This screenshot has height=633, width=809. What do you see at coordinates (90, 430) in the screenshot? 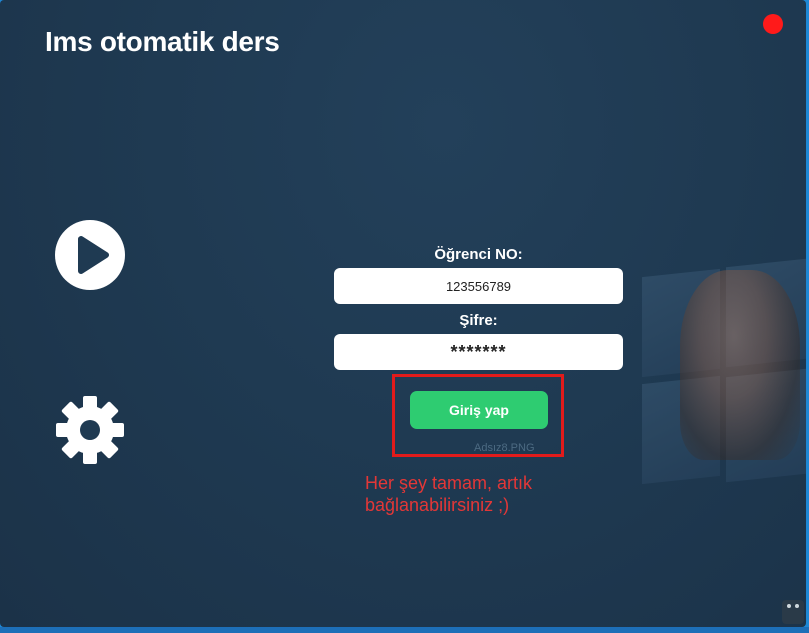
I see `gear-icon` at bounding box center [90, 430].